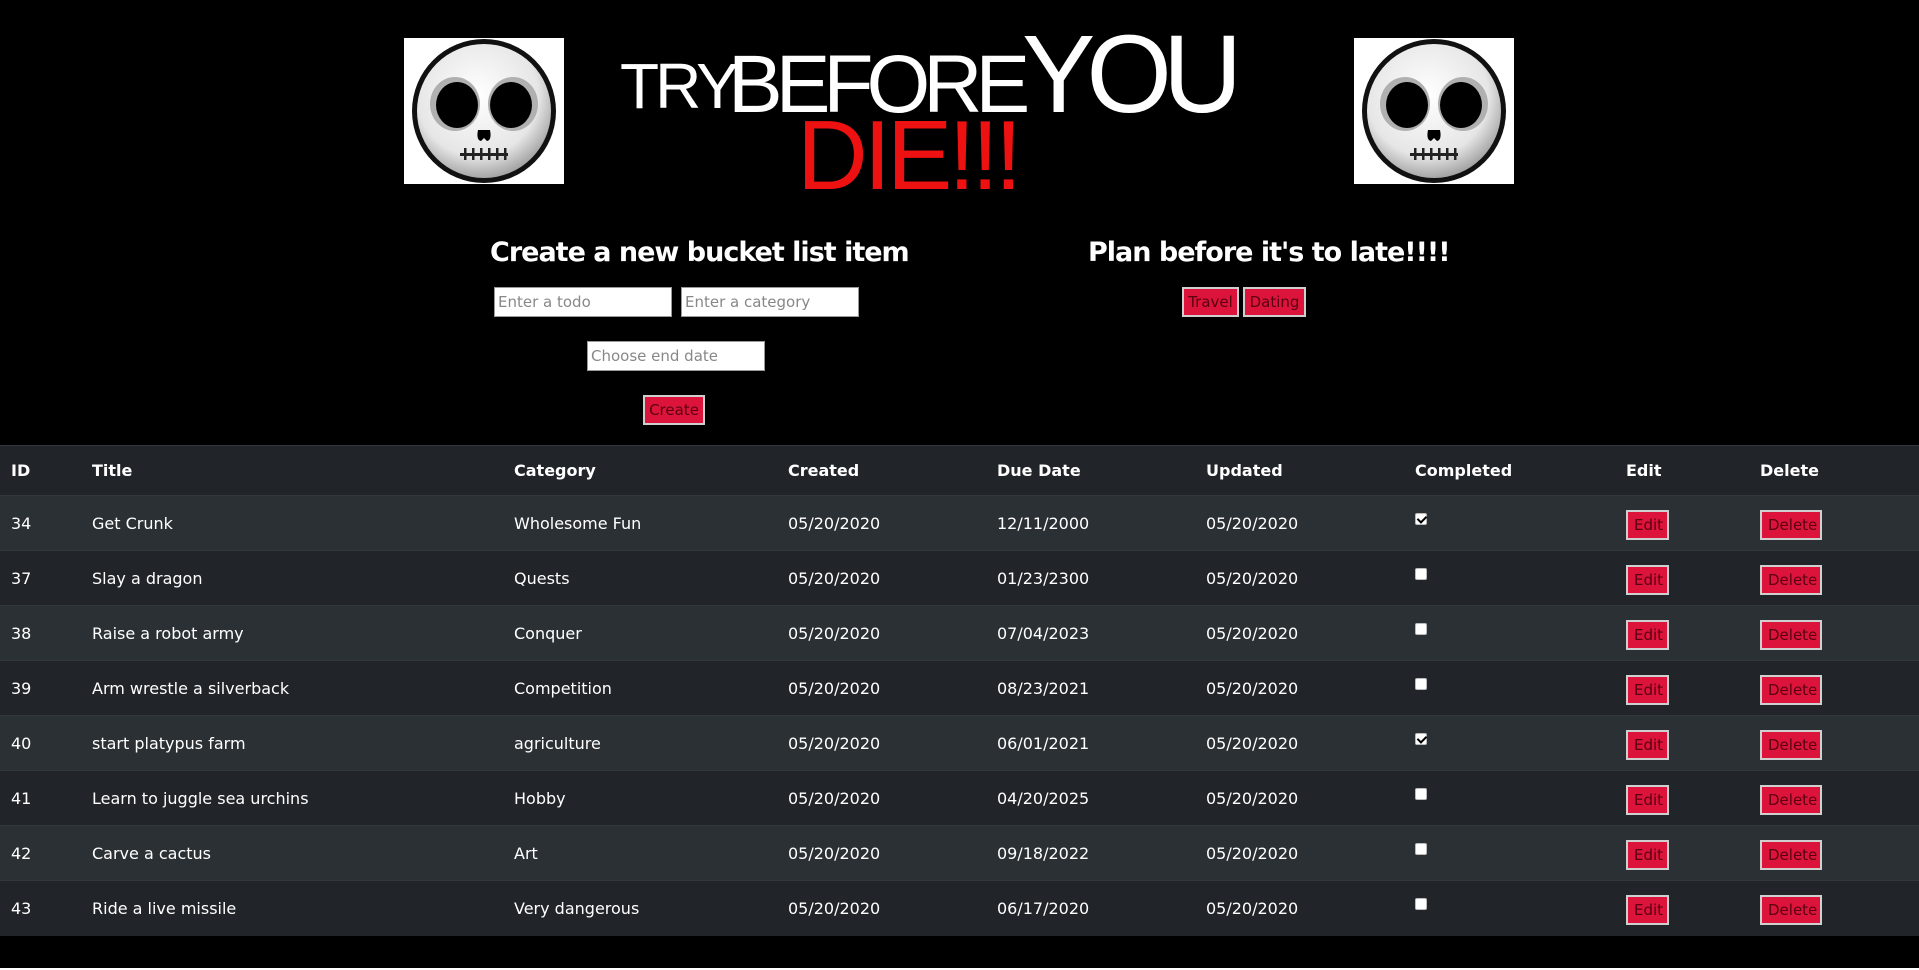 The height and width of the screenshot is (970, 1919). What do you see at coordinates (640, 633) in the screenshot?
I see `cell-category: Conquer` at bounding box center [640, 633].